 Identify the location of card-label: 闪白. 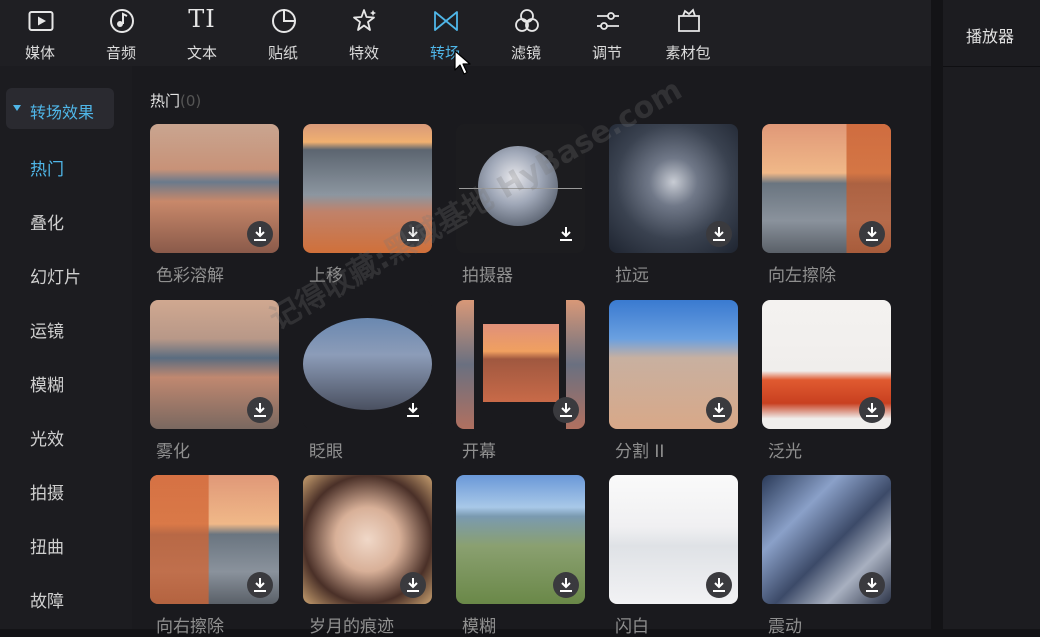
(632, 627).